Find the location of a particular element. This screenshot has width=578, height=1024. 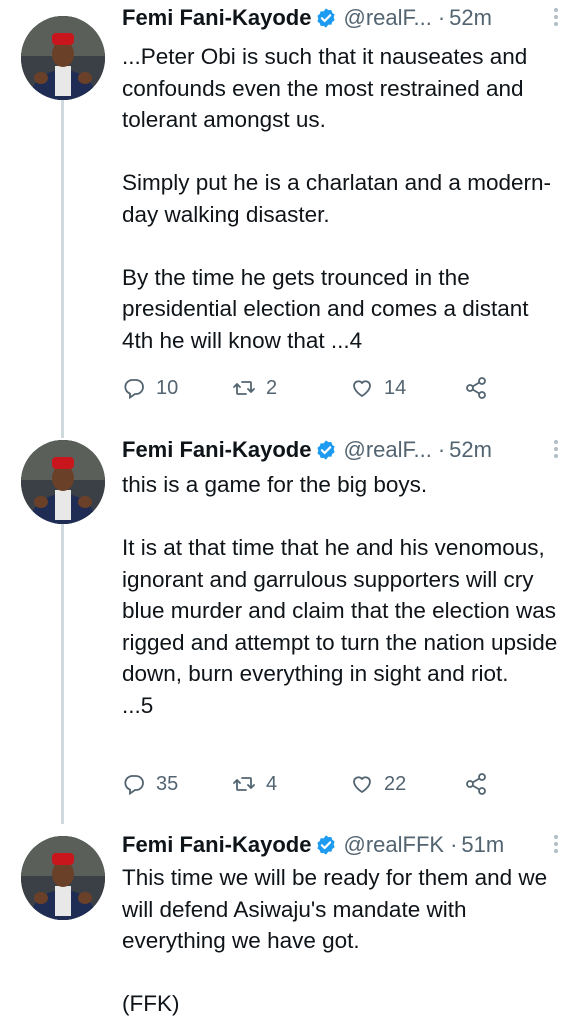

like-button: 14 is located at coordinates (378, 388).